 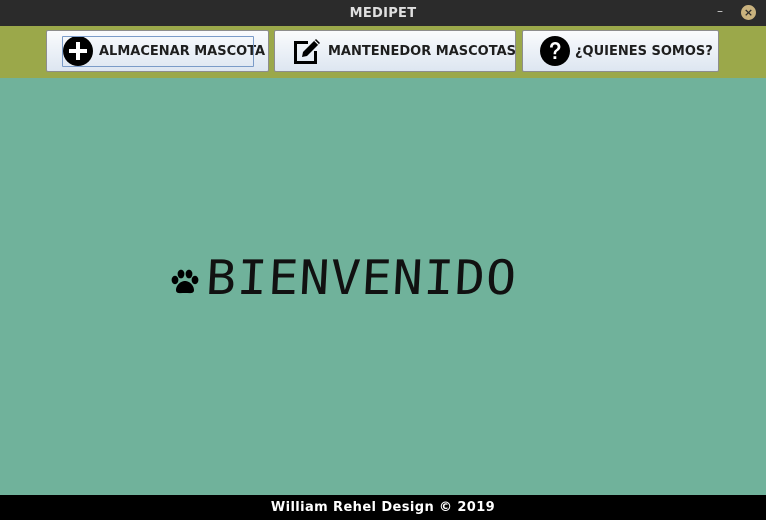 What do you see at coordinates (361, 278) in the screenshot?
I see `welcome-text: BIENVENIDO` at bounding box center [361, 278].